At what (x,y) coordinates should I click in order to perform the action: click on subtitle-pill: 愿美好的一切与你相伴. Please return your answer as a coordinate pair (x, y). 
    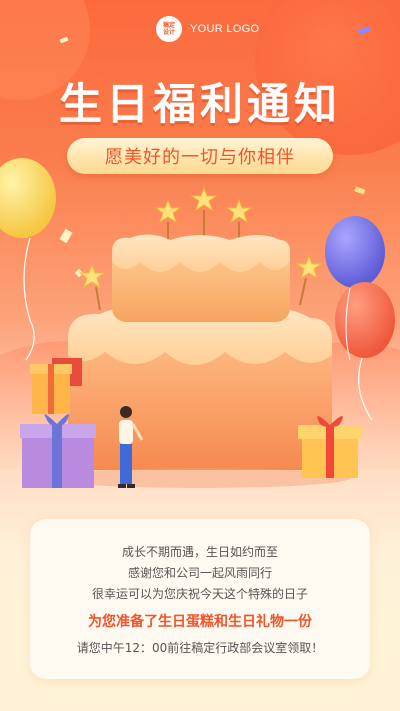
    Looking at the image, I should click on (200, 156).